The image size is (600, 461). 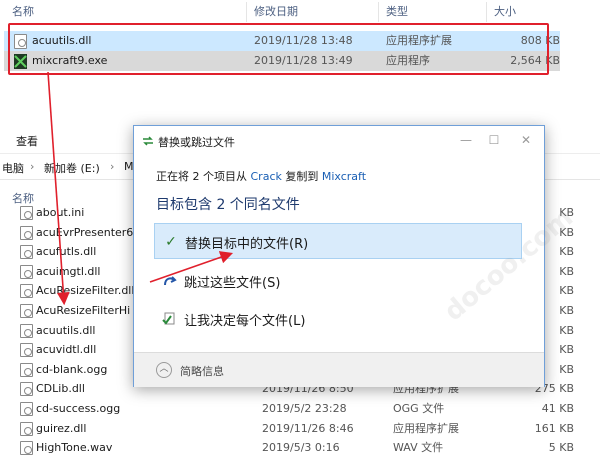 What do you see at coordinates (245, 321) in the screenshot?
I see `option-label: 让我决定每个文件(L)` at bounding box center [245, 321].